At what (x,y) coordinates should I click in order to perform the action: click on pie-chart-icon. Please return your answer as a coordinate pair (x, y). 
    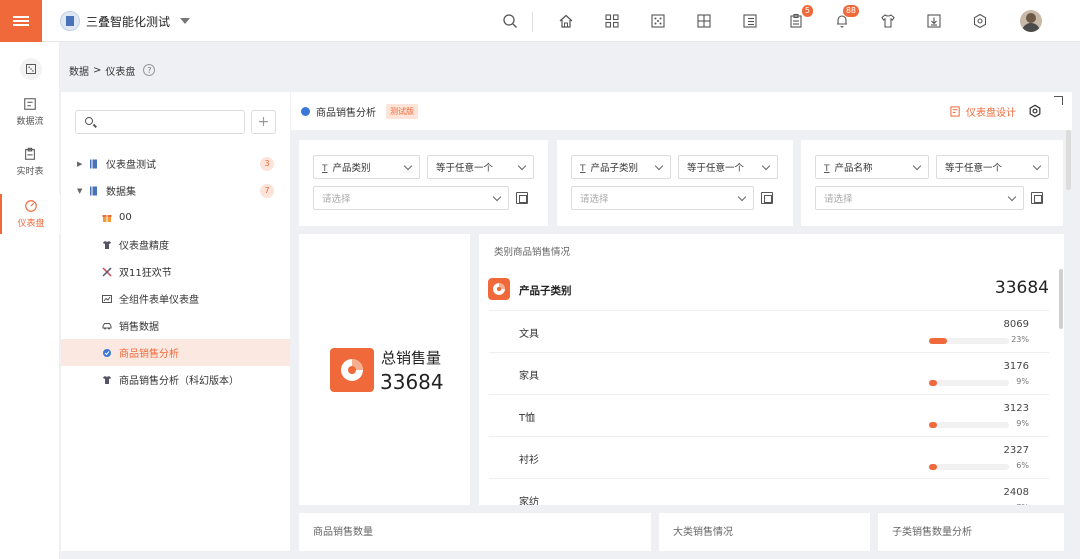
    Looking at the image, I should click on (352, 370).